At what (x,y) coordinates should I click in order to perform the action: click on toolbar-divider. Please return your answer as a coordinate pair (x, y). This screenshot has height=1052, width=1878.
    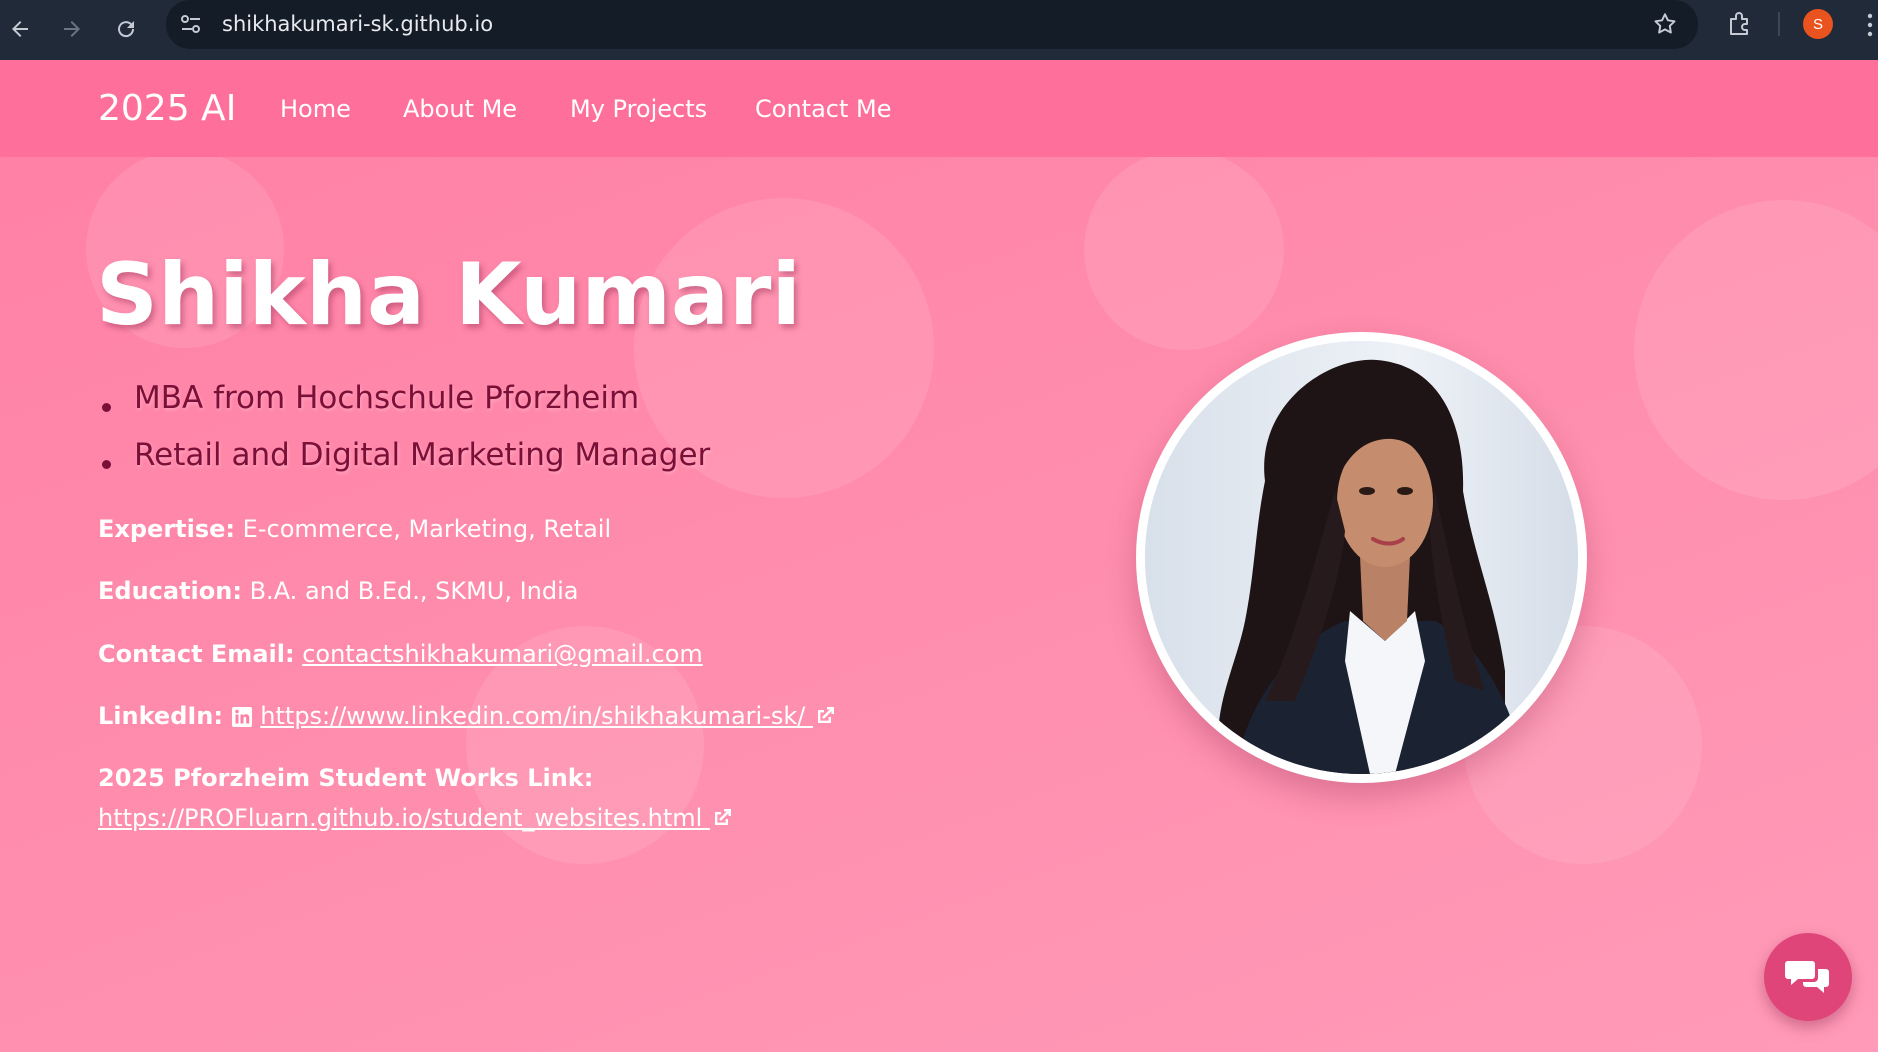
    Looking at the image, I should click on (1779, 24).